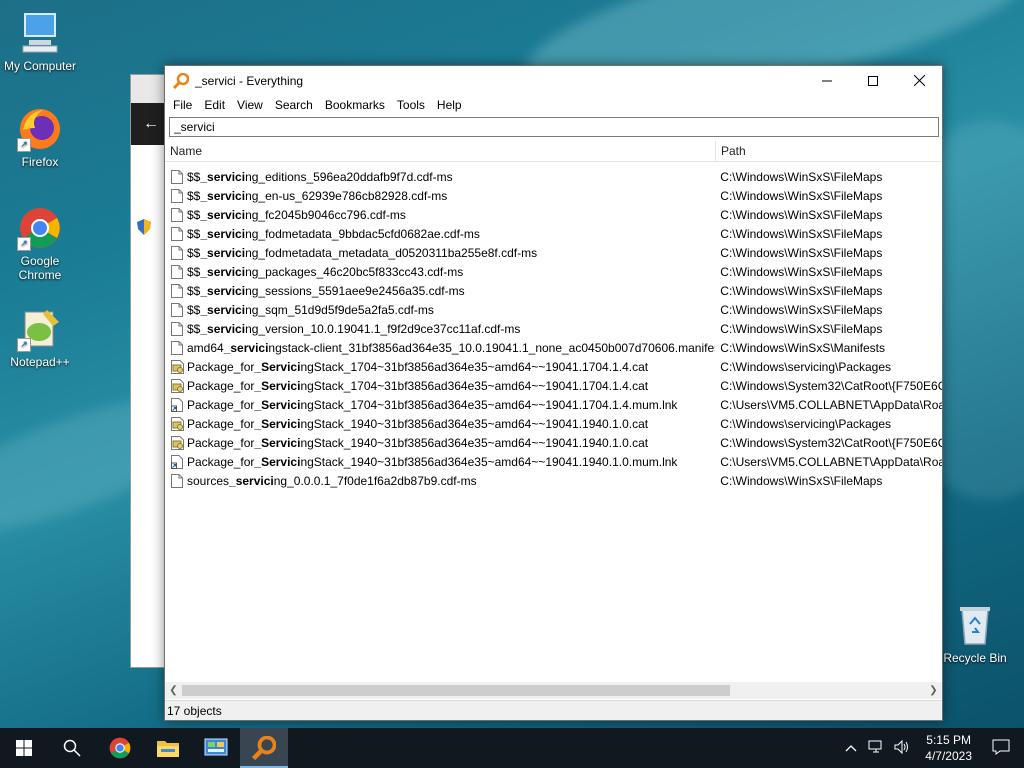 This screenshot has width=1024, height=768. What do you see at coordinates (553, 710) in the screenshot?
I see `status-bar: 17 objects` at bounding box center [553, 710].